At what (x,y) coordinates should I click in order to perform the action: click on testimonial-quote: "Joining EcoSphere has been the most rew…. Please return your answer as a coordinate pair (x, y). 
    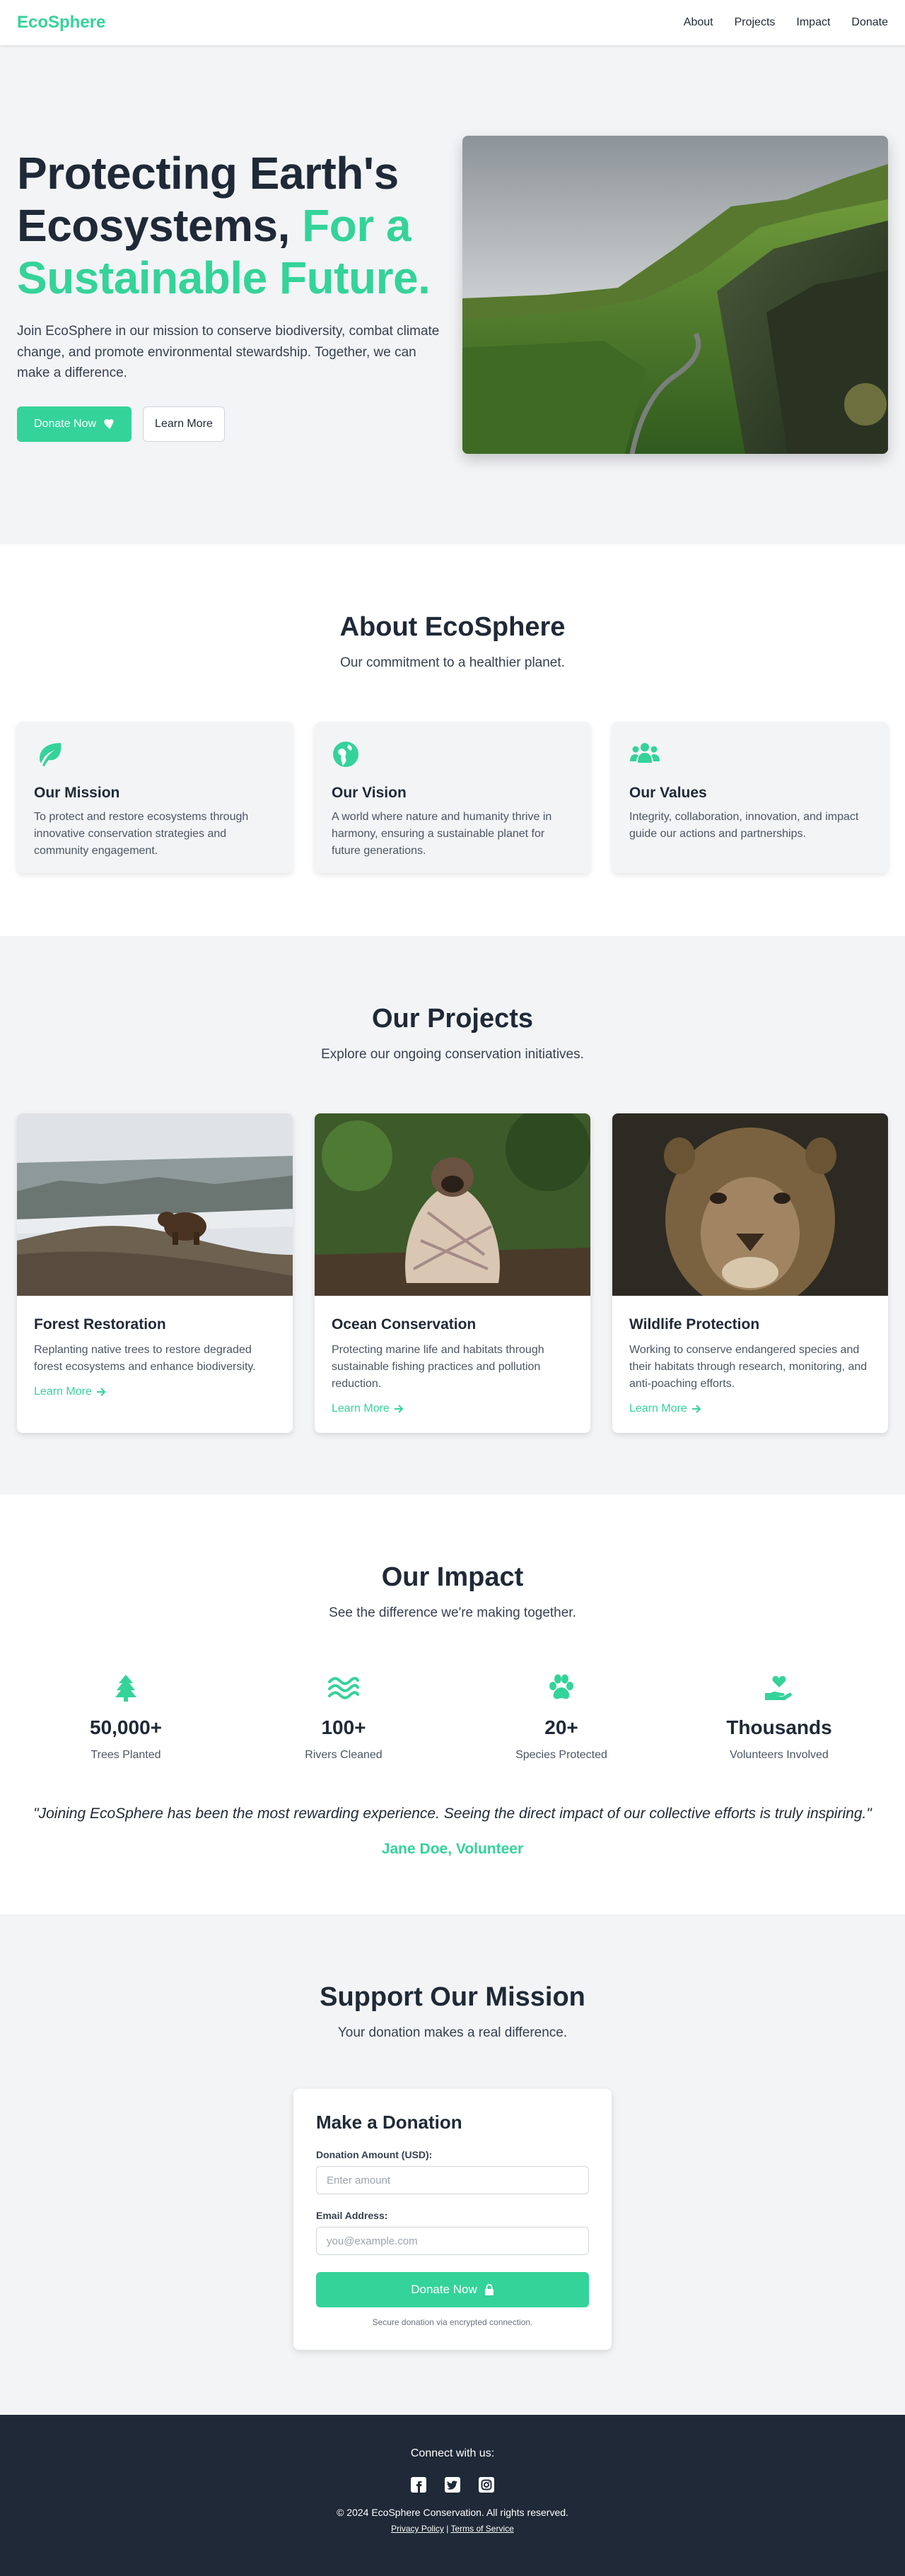
    Looking at the image, I should click on (452, 1814).